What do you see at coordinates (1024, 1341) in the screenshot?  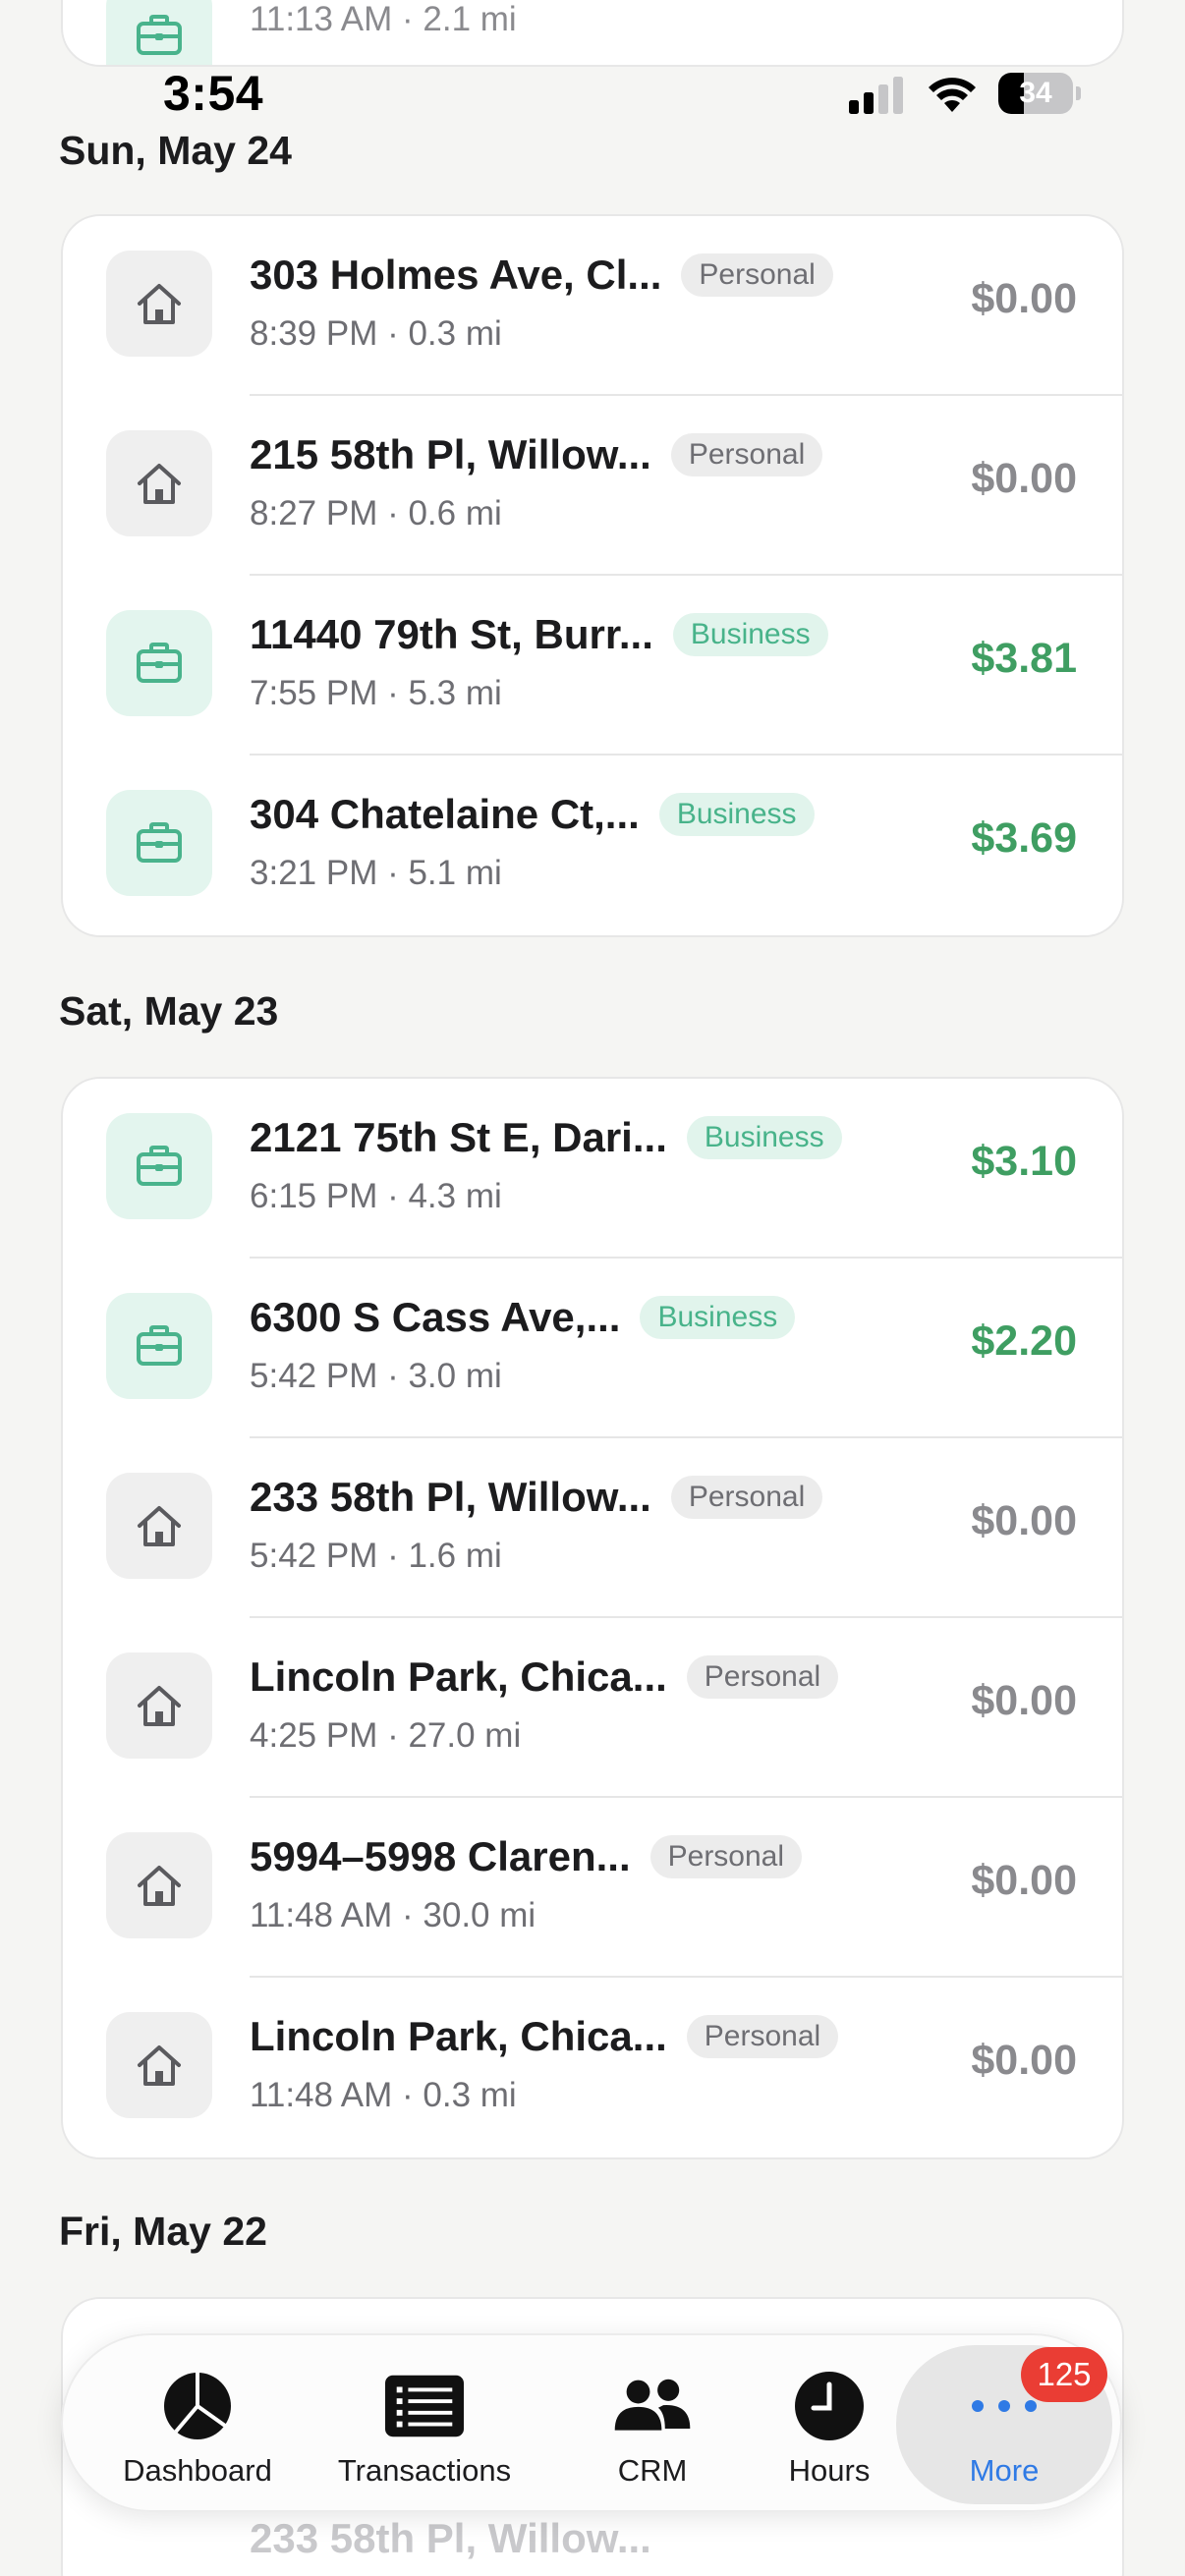 I see `trip-amount: $2.20` at bounding box center [1024, 1341].